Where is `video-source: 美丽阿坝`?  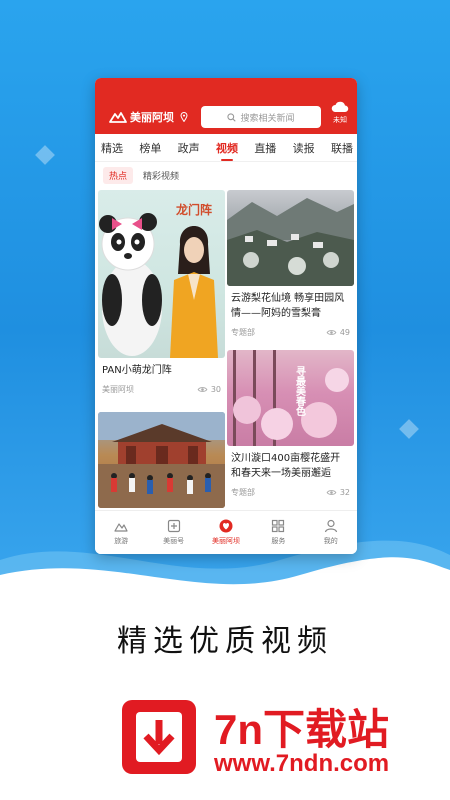
video-source: 美丽阿坝 is located at coordinates (118, 389).